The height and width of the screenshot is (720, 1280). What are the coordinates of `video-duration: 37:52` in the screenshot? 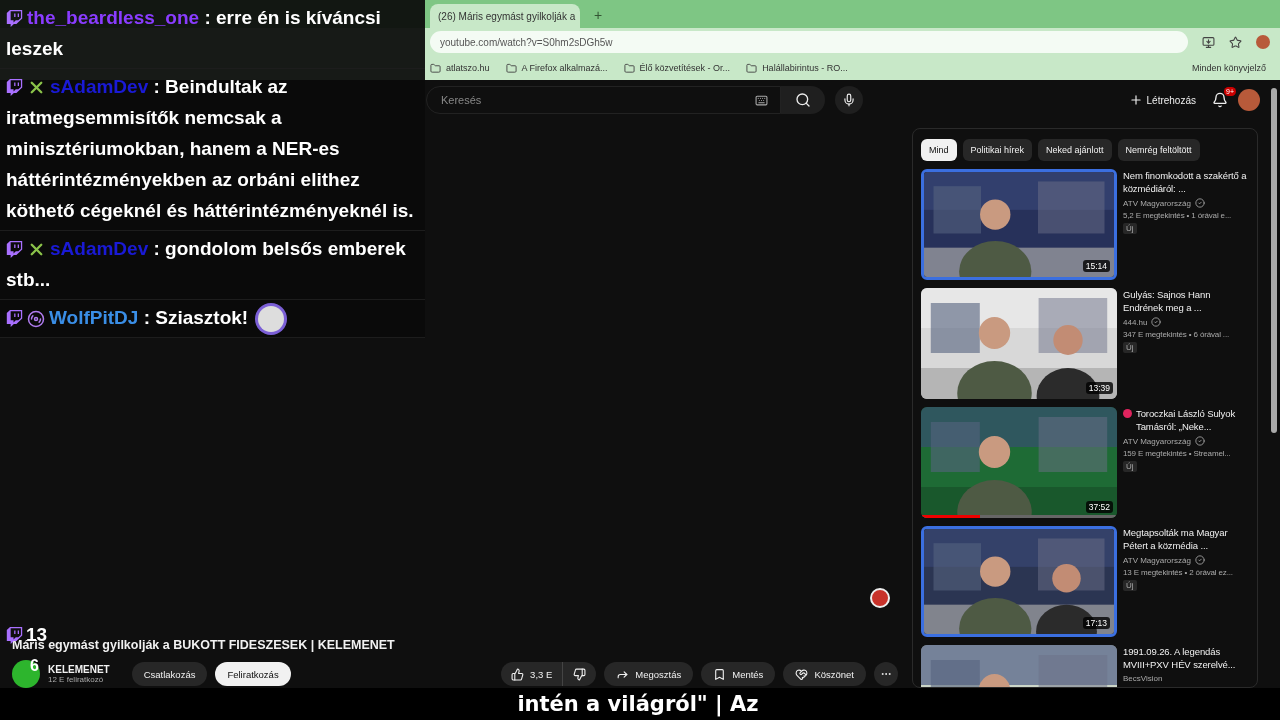 It's located at (1099, 507).